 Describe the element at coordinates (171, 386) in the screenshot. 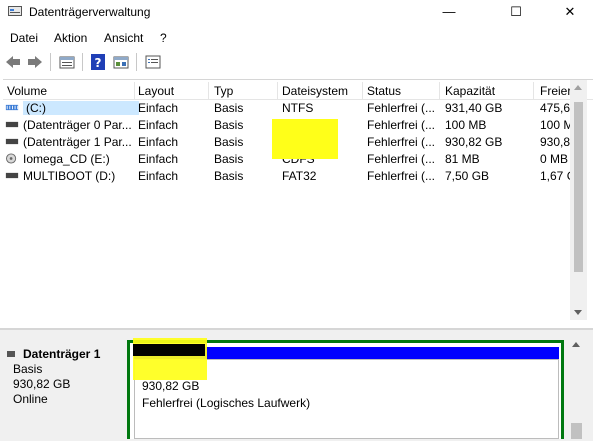

I see `partition-size: 930,82 GB` at that location.